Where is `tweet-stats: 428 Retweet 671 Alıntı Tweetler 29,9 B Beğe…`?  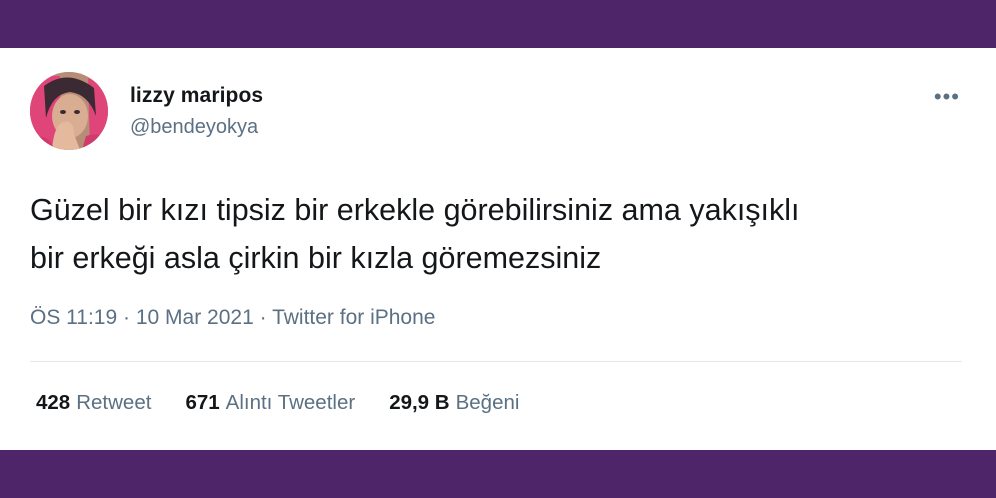
tweet-stats: 428 Retweet 671 Alıntı Tweetler 29,9 B Beğe… is located at coordinates (277, 403).